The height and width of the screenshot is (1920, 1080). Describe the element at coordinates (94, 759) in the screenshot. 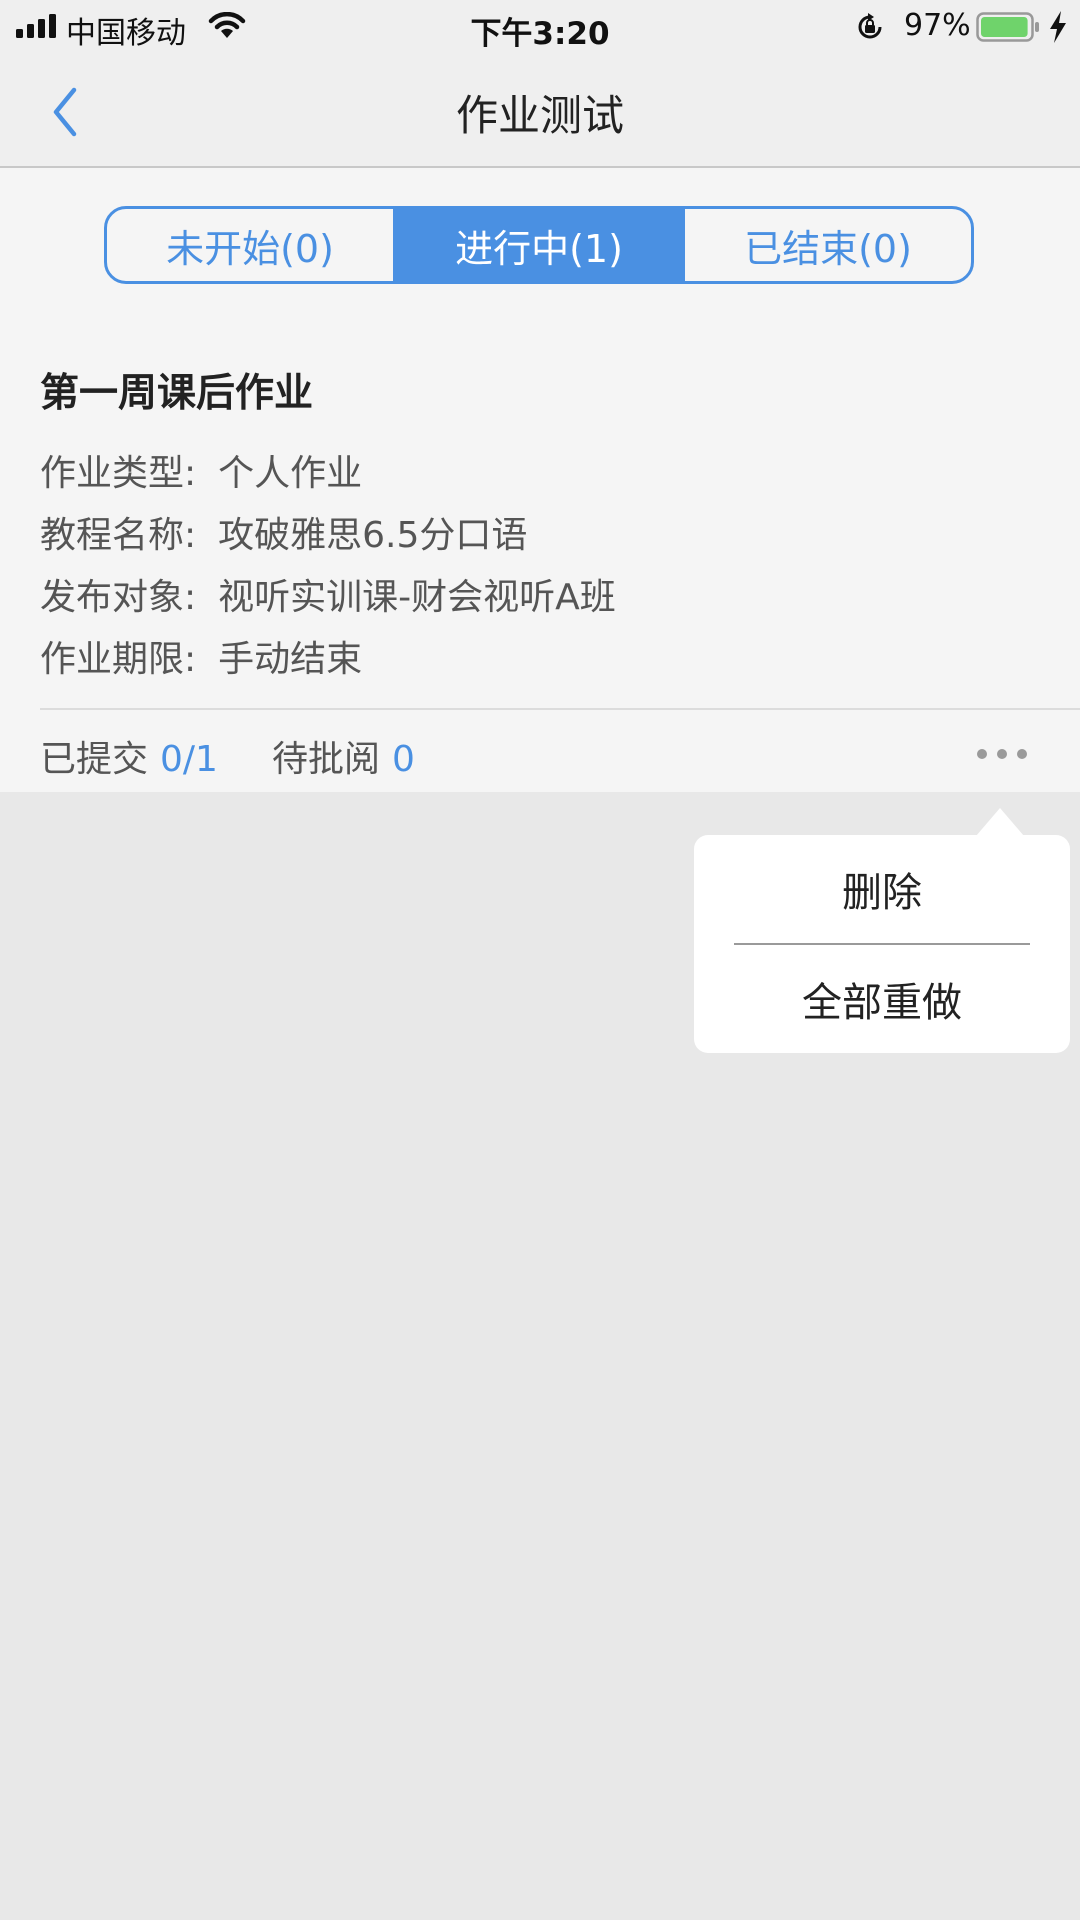

I see `submitted-label: 已提交` at that location.